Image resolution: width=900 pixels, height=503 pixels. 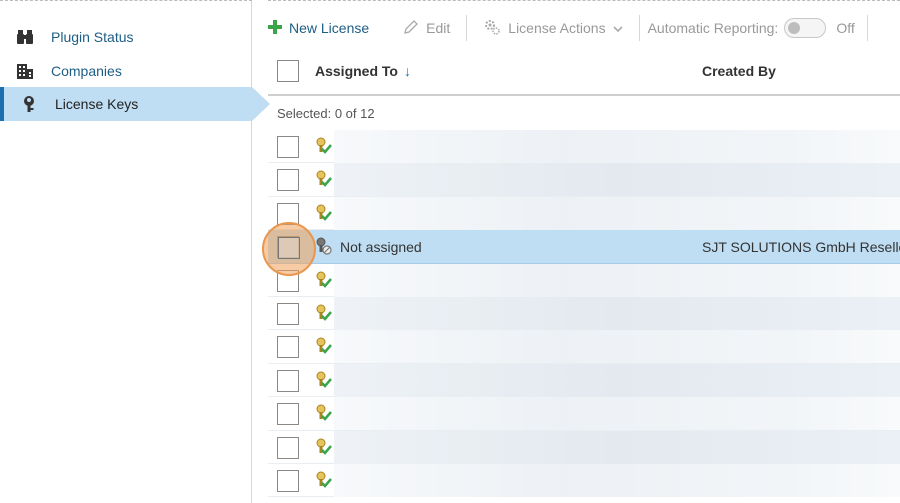 What do you see at coordinates (275, 28) in the screenshot?
I see `plus-icon` at bounding box center [275, 28].